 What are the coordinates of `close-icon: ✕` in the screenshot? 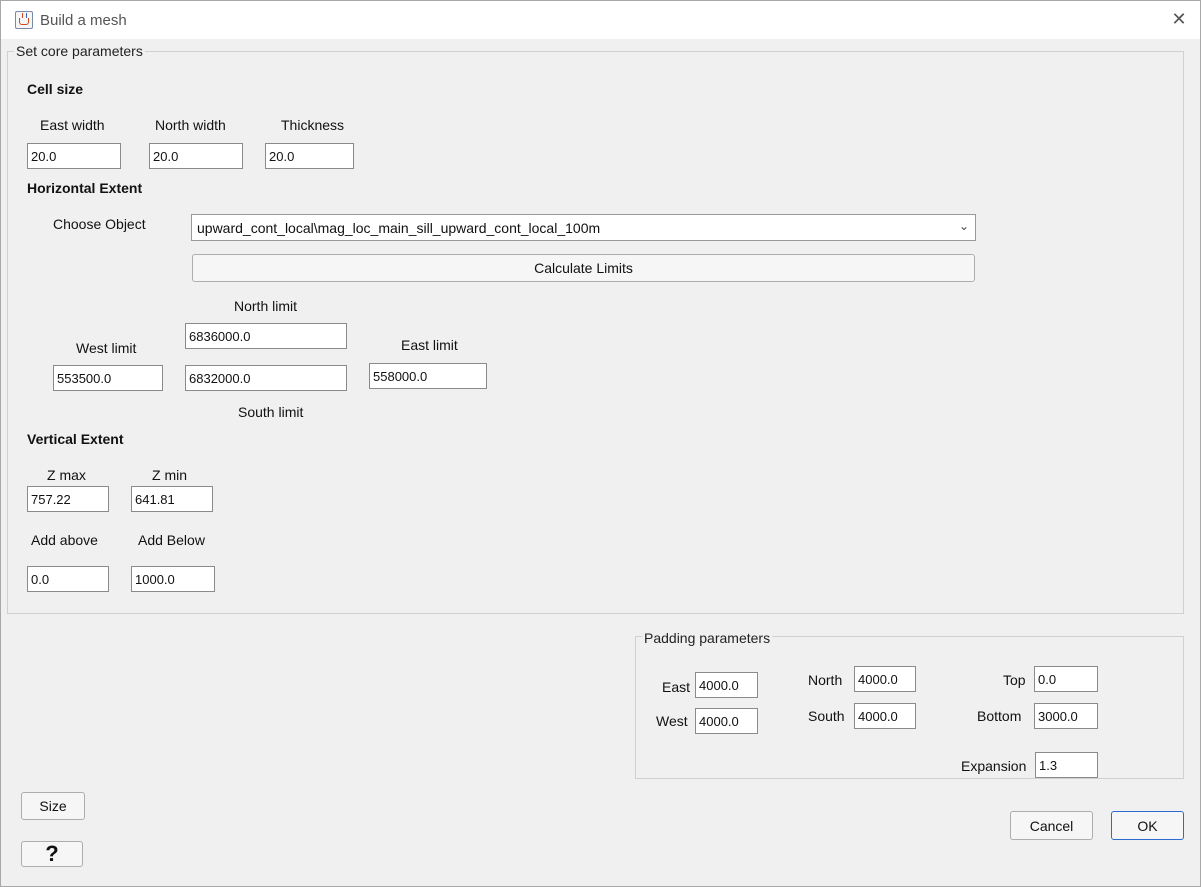 It's located at (1179, 20).